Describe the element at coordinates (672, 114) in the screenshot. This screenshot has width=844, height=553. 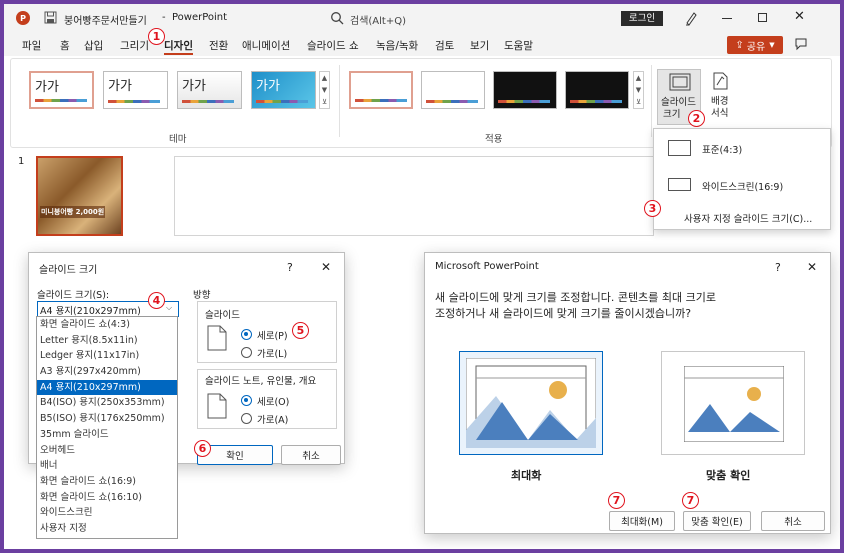
I see `slide-size-label-2: 크기` at that location.